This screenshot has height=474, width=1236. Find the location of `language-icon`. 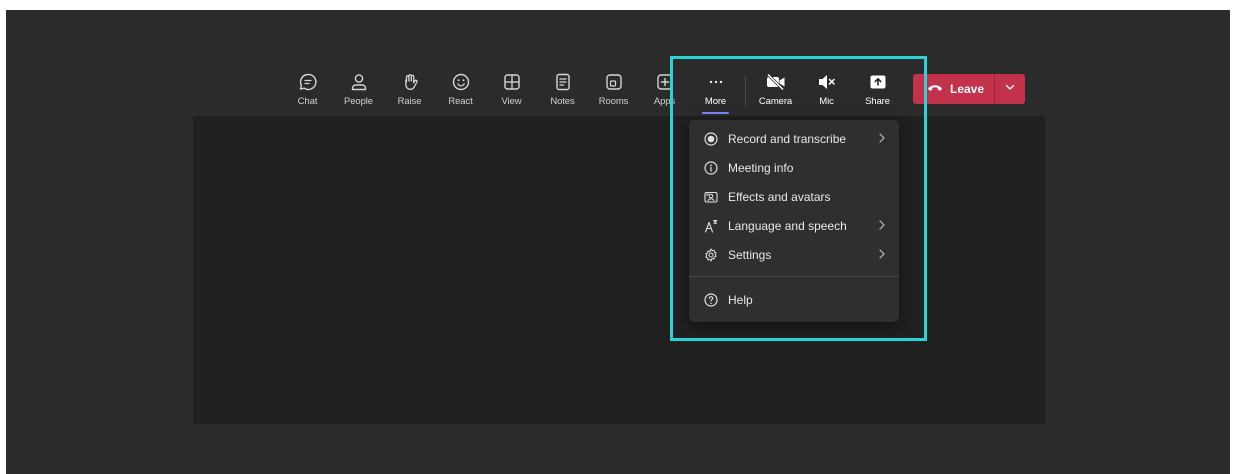

language-icon is located at coordinates (711, 226).